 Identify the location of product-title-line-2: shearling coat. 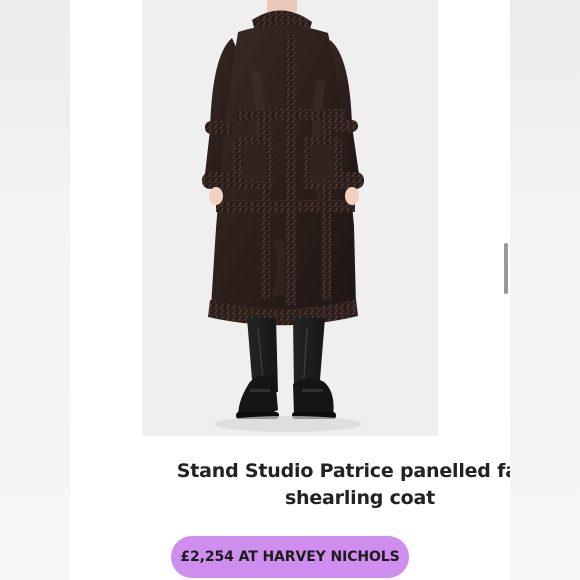
(360, 498).